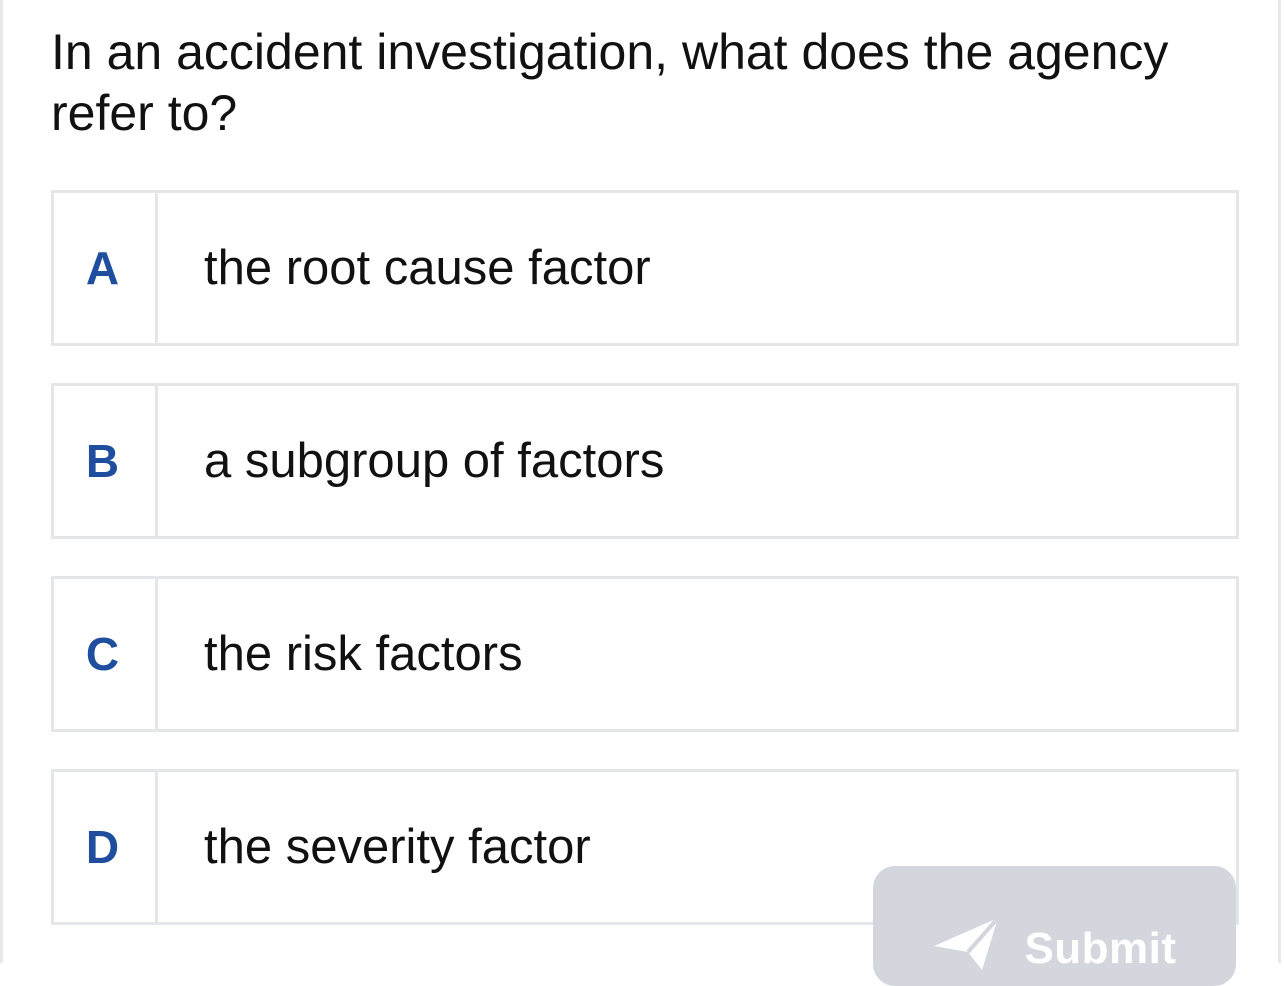 Image resolution: width=1284 pixels, height=986 pixels. What do you see at coordinates (363, 654) in the screenshot?
I see `option-label: the risk factors` at bounding box center [363, 654].